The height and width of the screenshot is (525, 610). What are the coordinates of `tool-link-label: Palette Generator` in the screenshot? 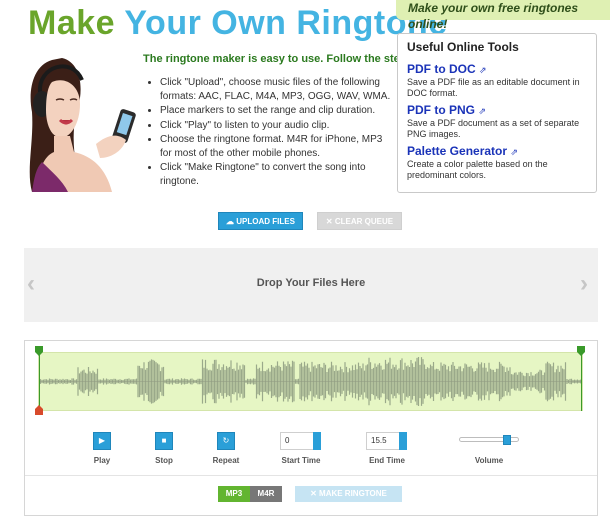 It's located at (457, 151).